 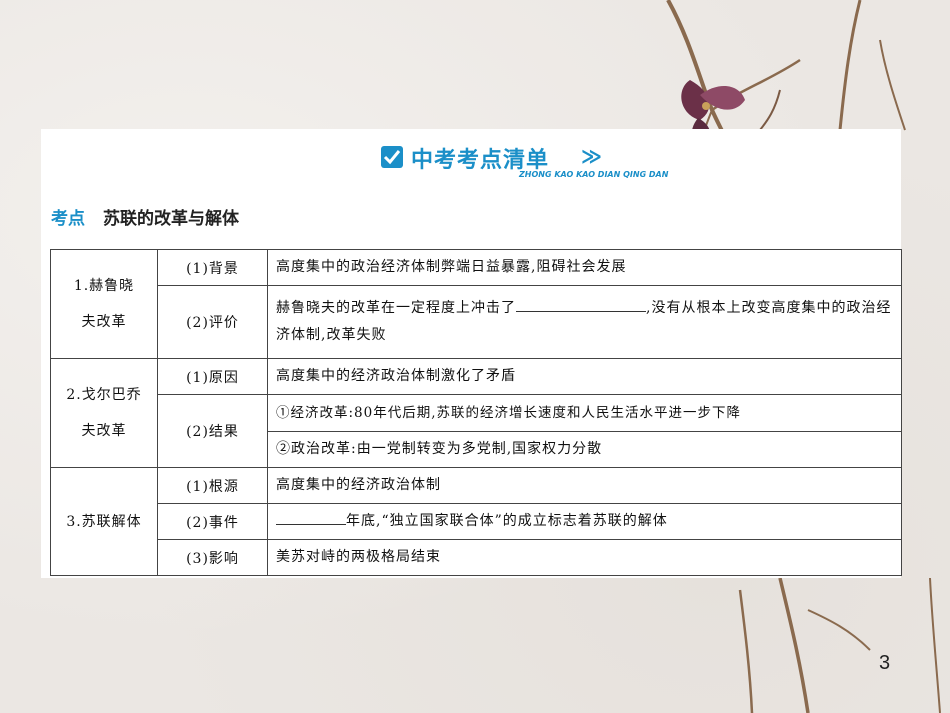 I want to click on category-line: 2.戈尔巴乔, so click(x=104, y=395).